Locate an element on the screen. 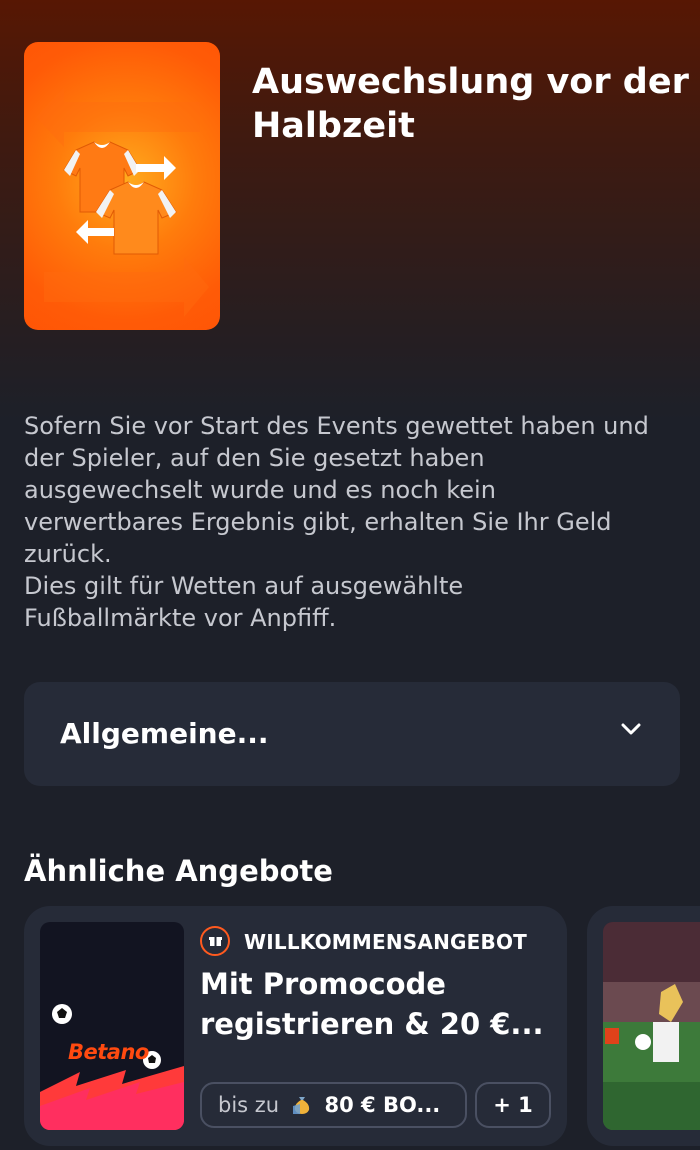 The width and height of the screenshot is (700, 1150). description-line: Fußballmärkte vor Anpfiff. is located at coordinates (180, 618).